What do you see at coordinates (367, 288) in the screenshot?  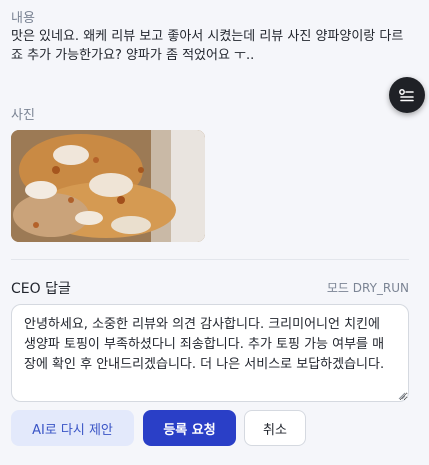 I see `mode-indicator: 모드 DRY_RUN` at bounding box center [367, 288].